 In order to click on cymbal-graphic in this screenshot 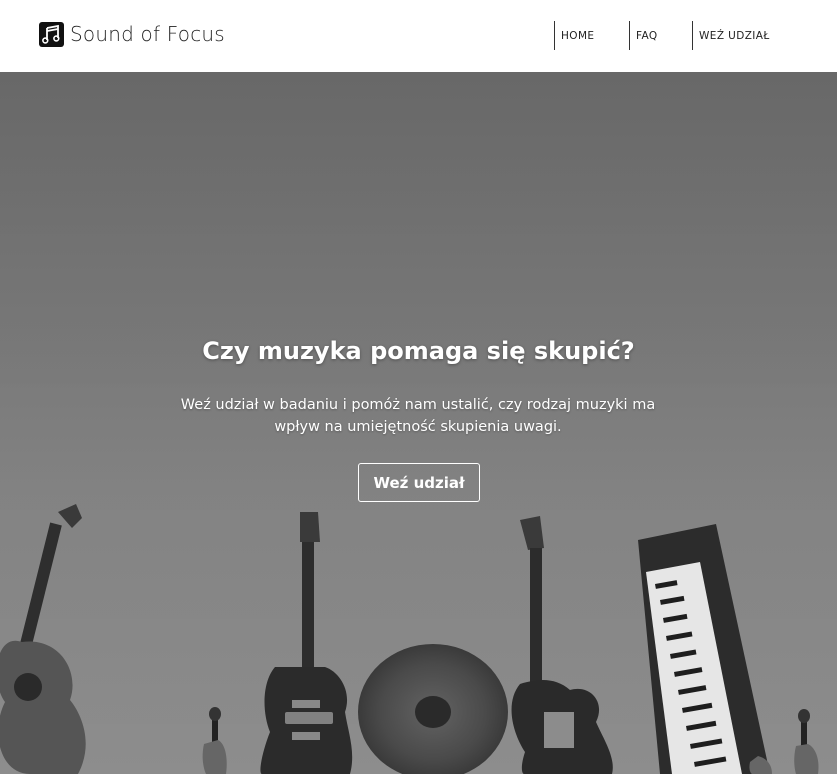, I will do `click(433, 709)`.